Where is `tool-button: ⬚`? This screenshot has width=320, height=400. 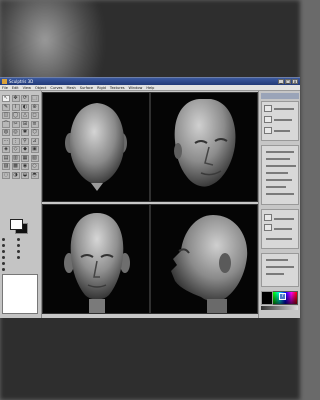
tool-button: ⬚ is located at coordinates (34, 98).